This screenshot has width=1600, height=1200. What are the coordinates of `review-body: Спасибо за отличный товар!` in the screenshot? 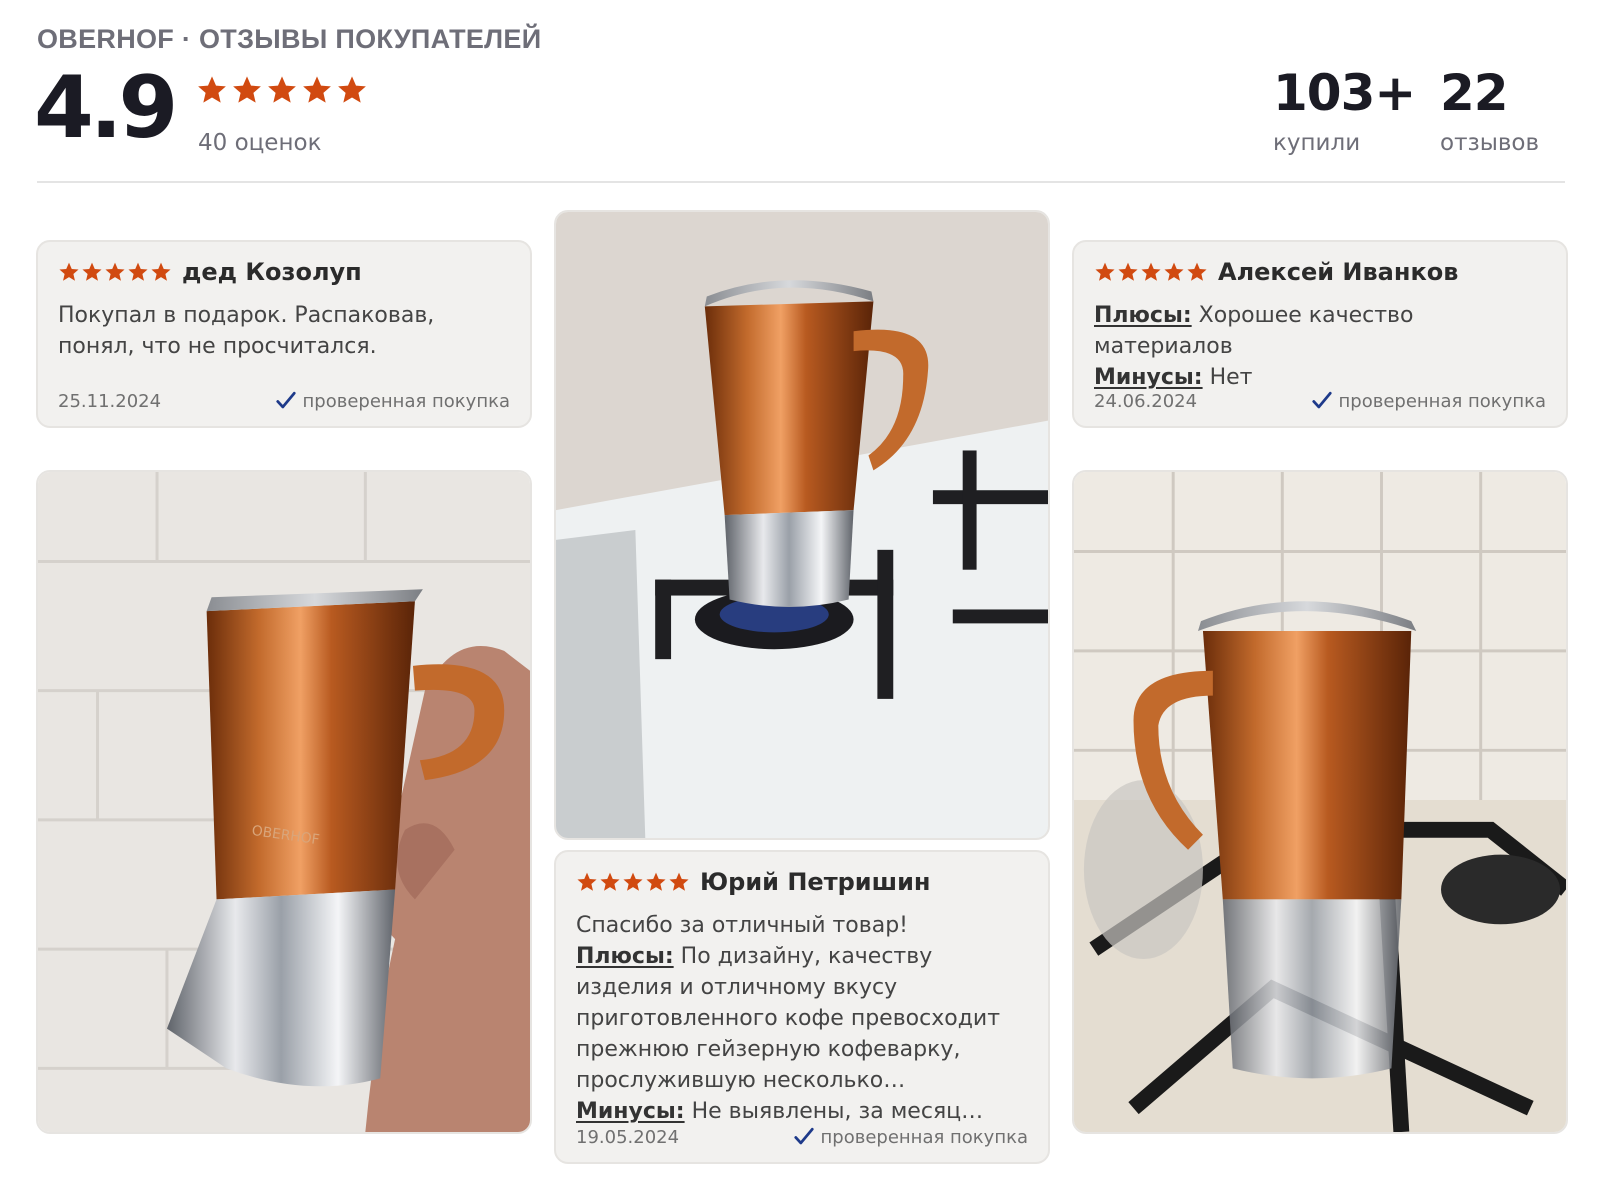 It's located at (742, 925).